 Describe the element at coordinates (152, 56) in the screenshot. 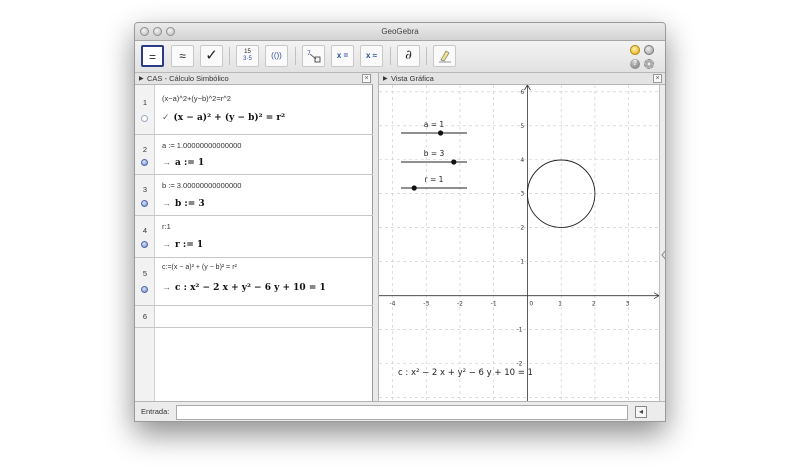

I see `evaluate-tool-button: =` at that location.